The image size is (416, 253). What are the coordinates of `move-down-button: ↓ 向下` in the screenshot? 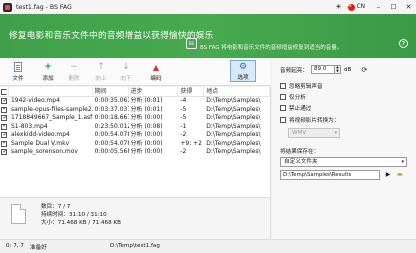 It's located at (126, 73).